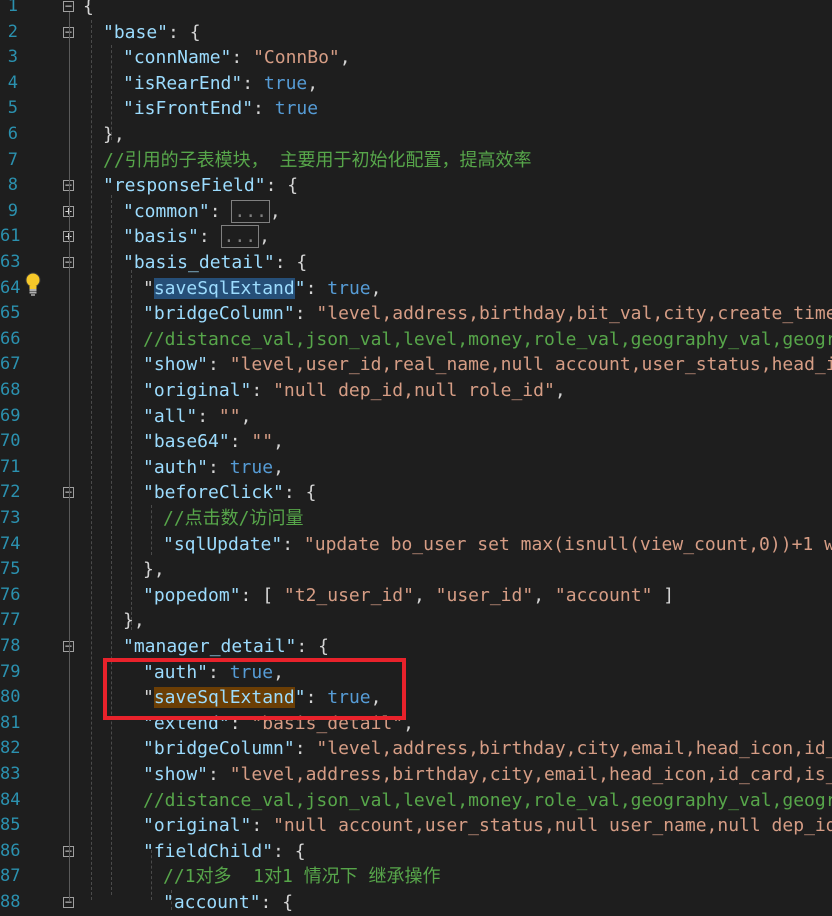  What do you see at coordinates (197, 417) in the screenshot?
I see `code-text: "all": "",` at bounding box center [197, 417].